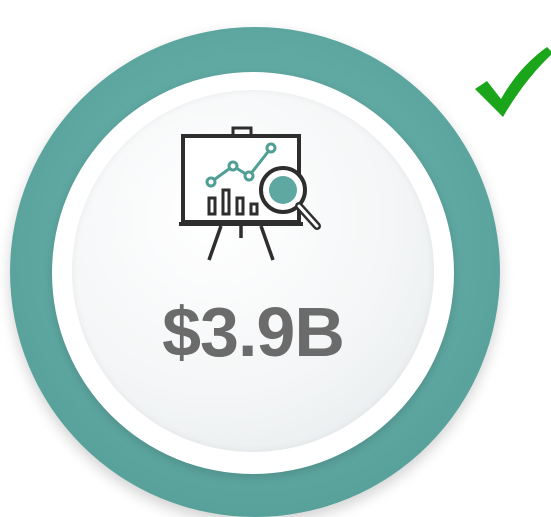  I want to click on metric-value: $3.9B, so click(253, 332).